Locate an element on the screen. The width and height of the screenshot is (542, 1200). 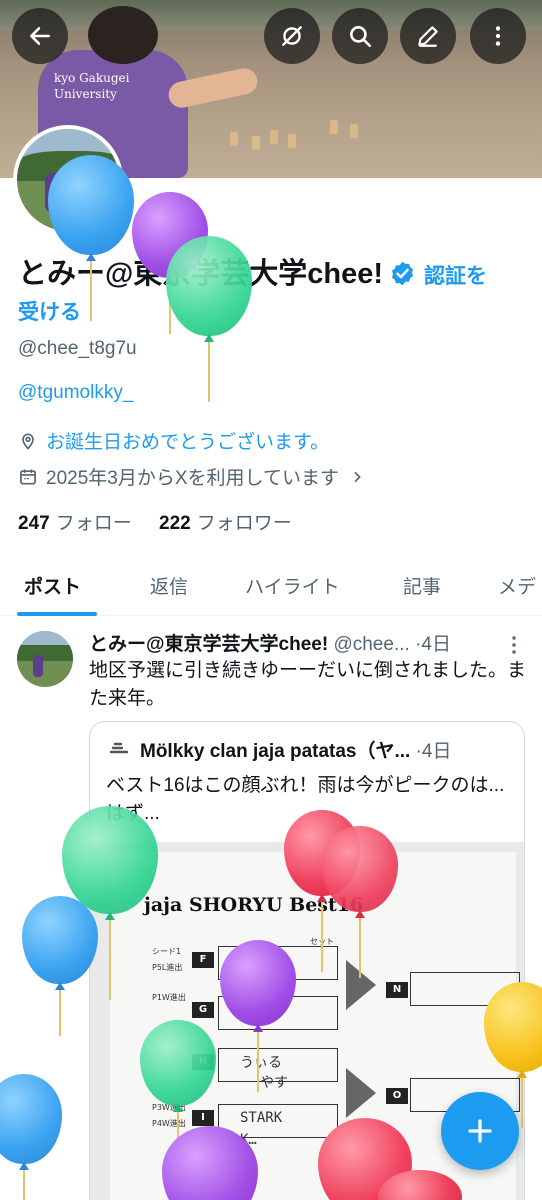
tab-media: メデ is located at coordinates (517, 585).